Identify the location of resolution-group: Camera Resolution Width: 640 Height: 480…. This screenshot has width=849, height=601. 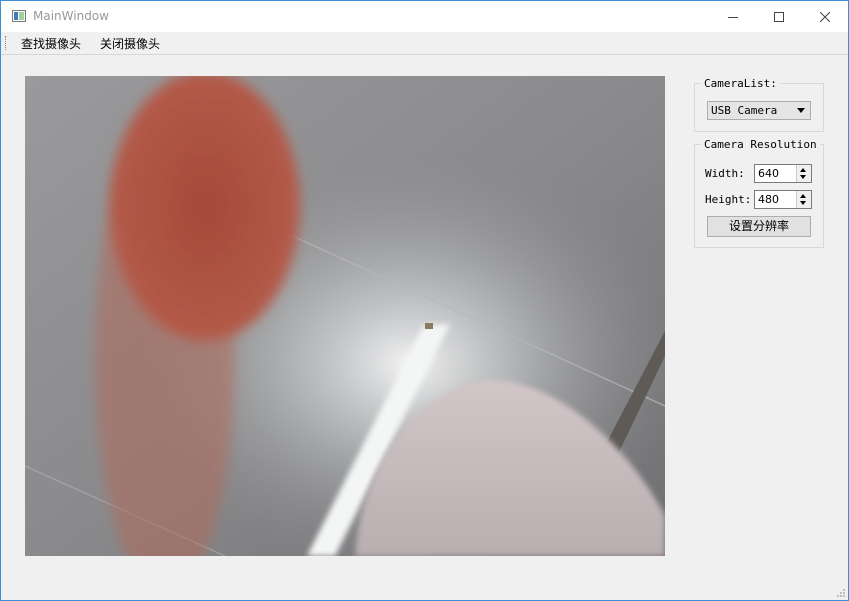
(759, 193).